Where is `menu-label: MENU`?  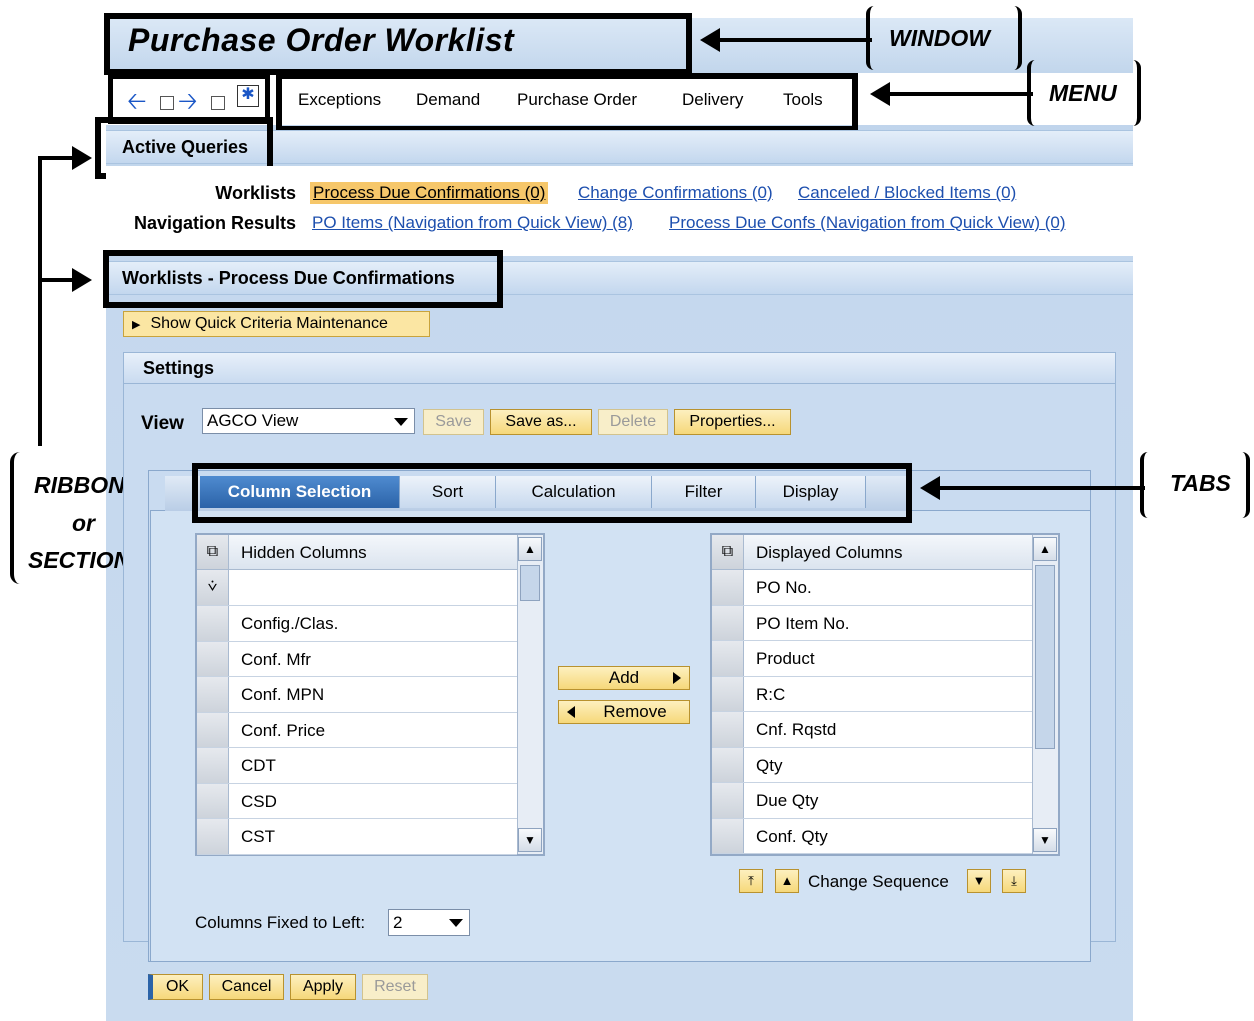 menu-label: MENU is located at coordinates (1083, 93).